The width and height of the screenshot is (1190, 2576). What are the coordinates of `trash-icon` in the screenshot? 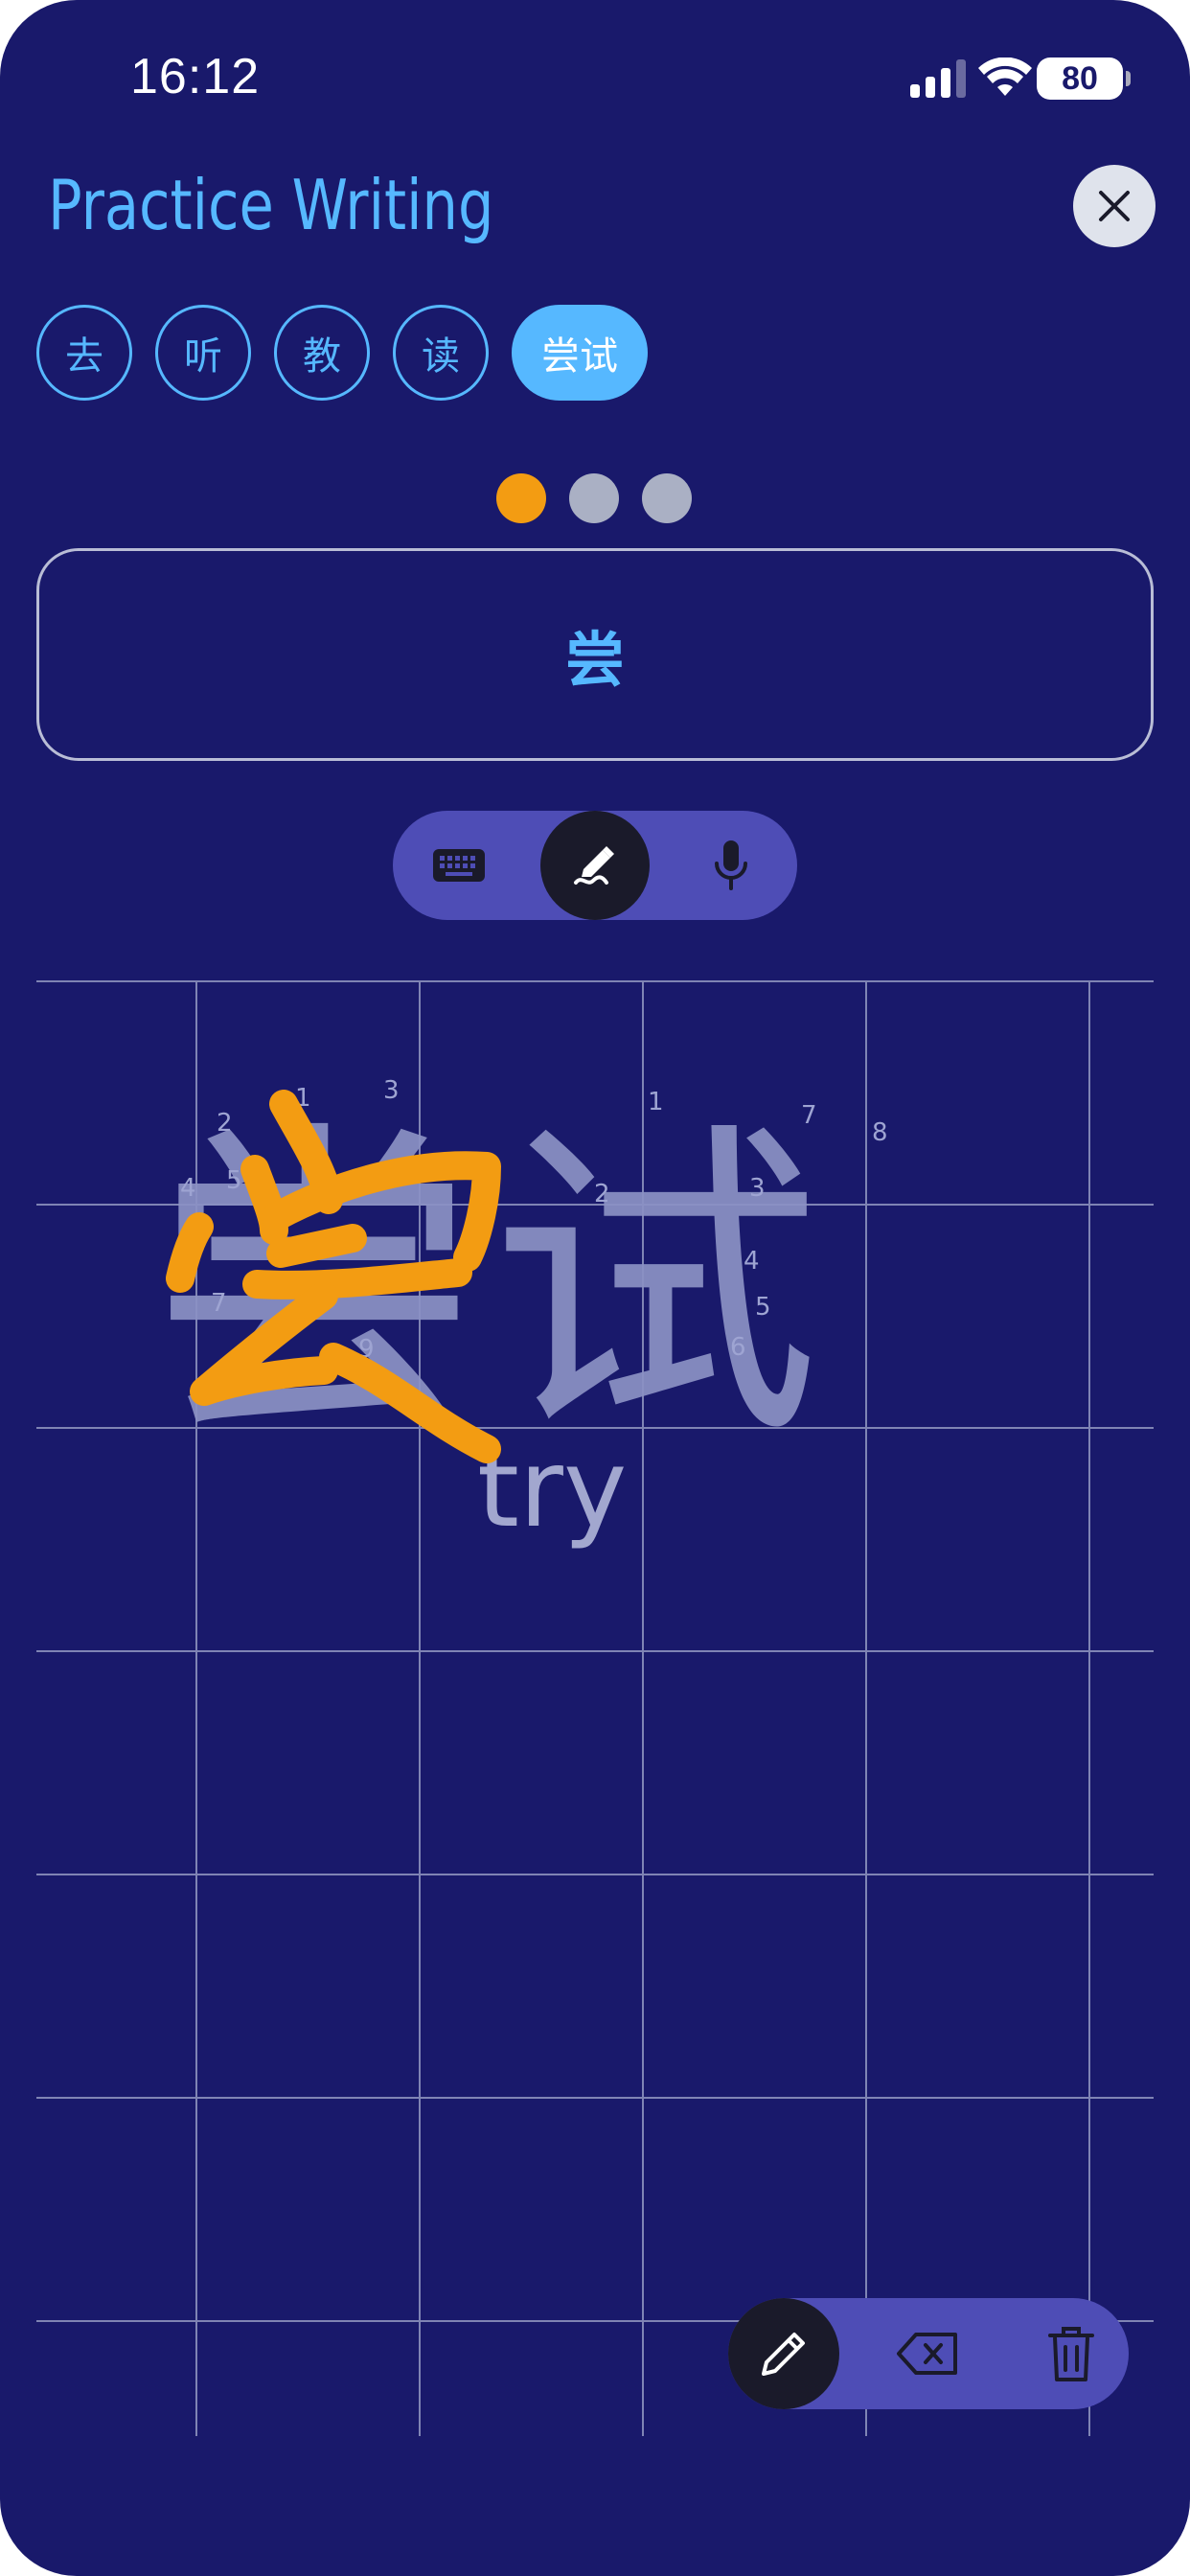 It's located at (1071, 2354).